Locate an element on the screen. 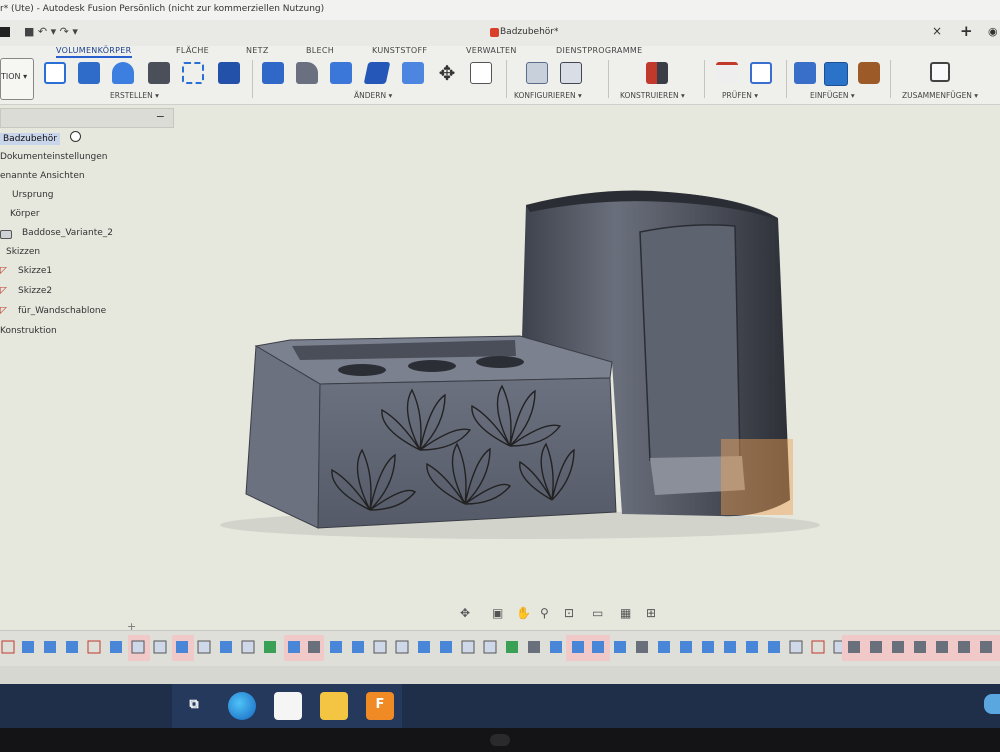 The height and width of the screenshot is (752, 1000). monitor-bezel is located at coordinates (500, 740).